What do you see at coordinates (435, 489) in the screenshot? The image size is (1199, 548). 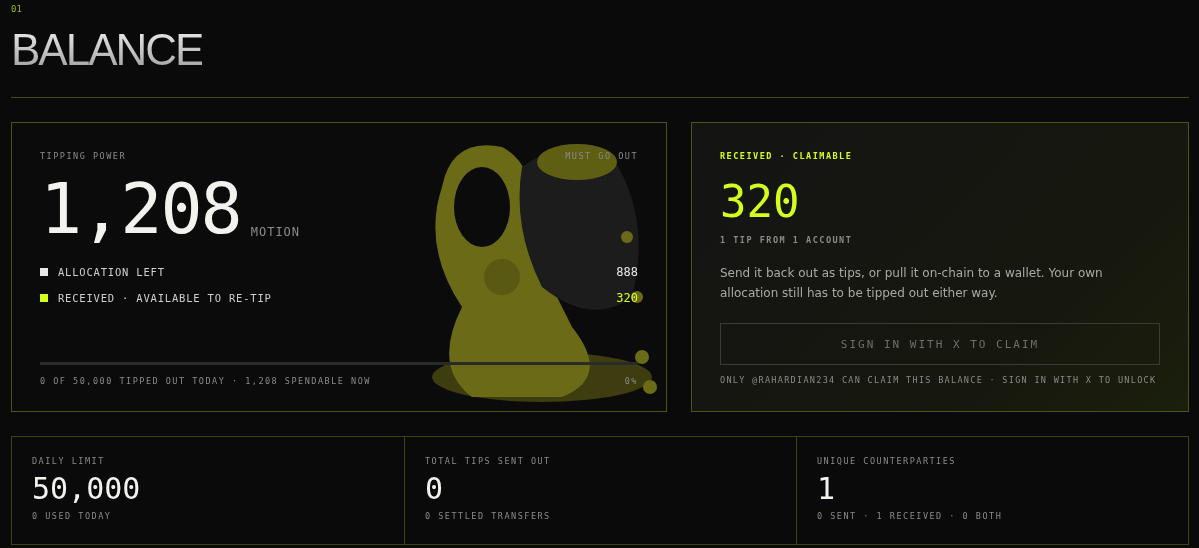 I see `stat-value: 0` at bounding box center [435, 489].